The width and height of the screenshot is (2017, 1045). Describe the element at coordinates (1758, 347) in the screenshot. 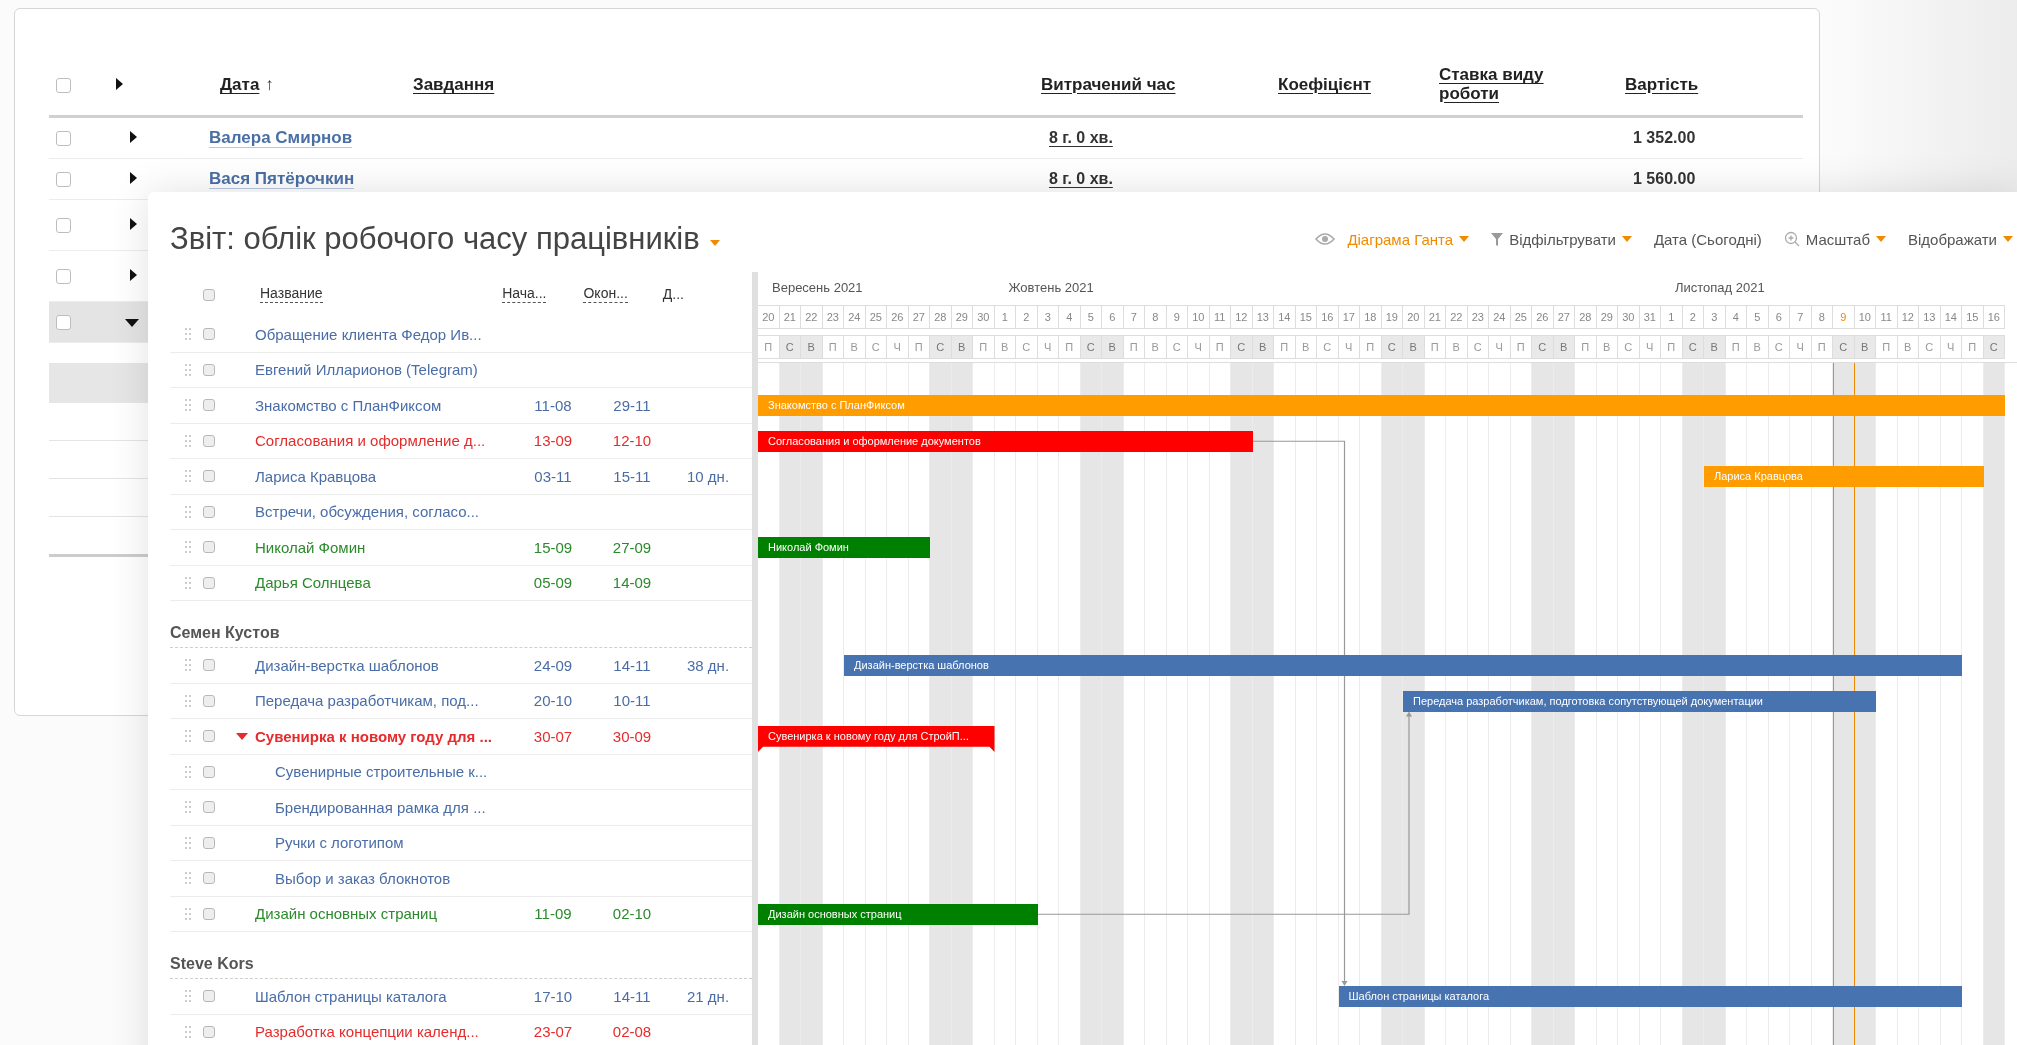

I see `weekday-label: В` at that location.